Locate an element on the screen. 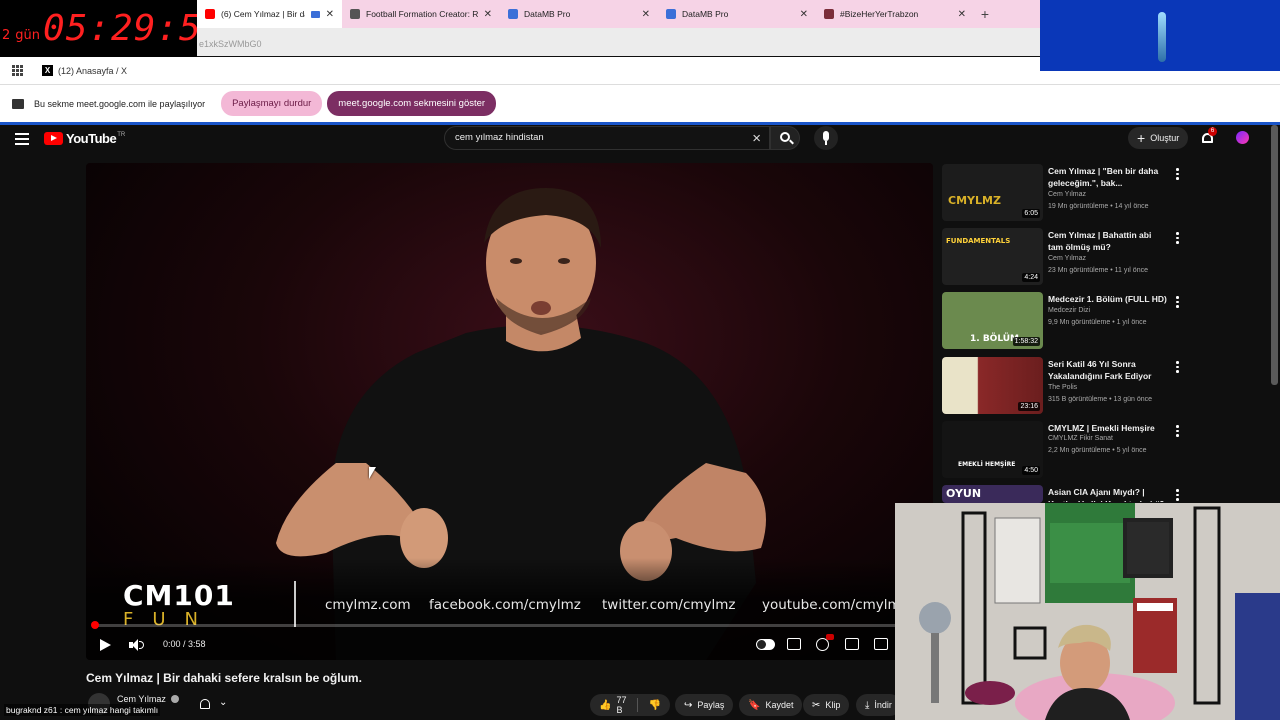 This screenshot has width=1280, height=720. recommendation-thumbnail: OYUN is located at coordinates (992, 494).